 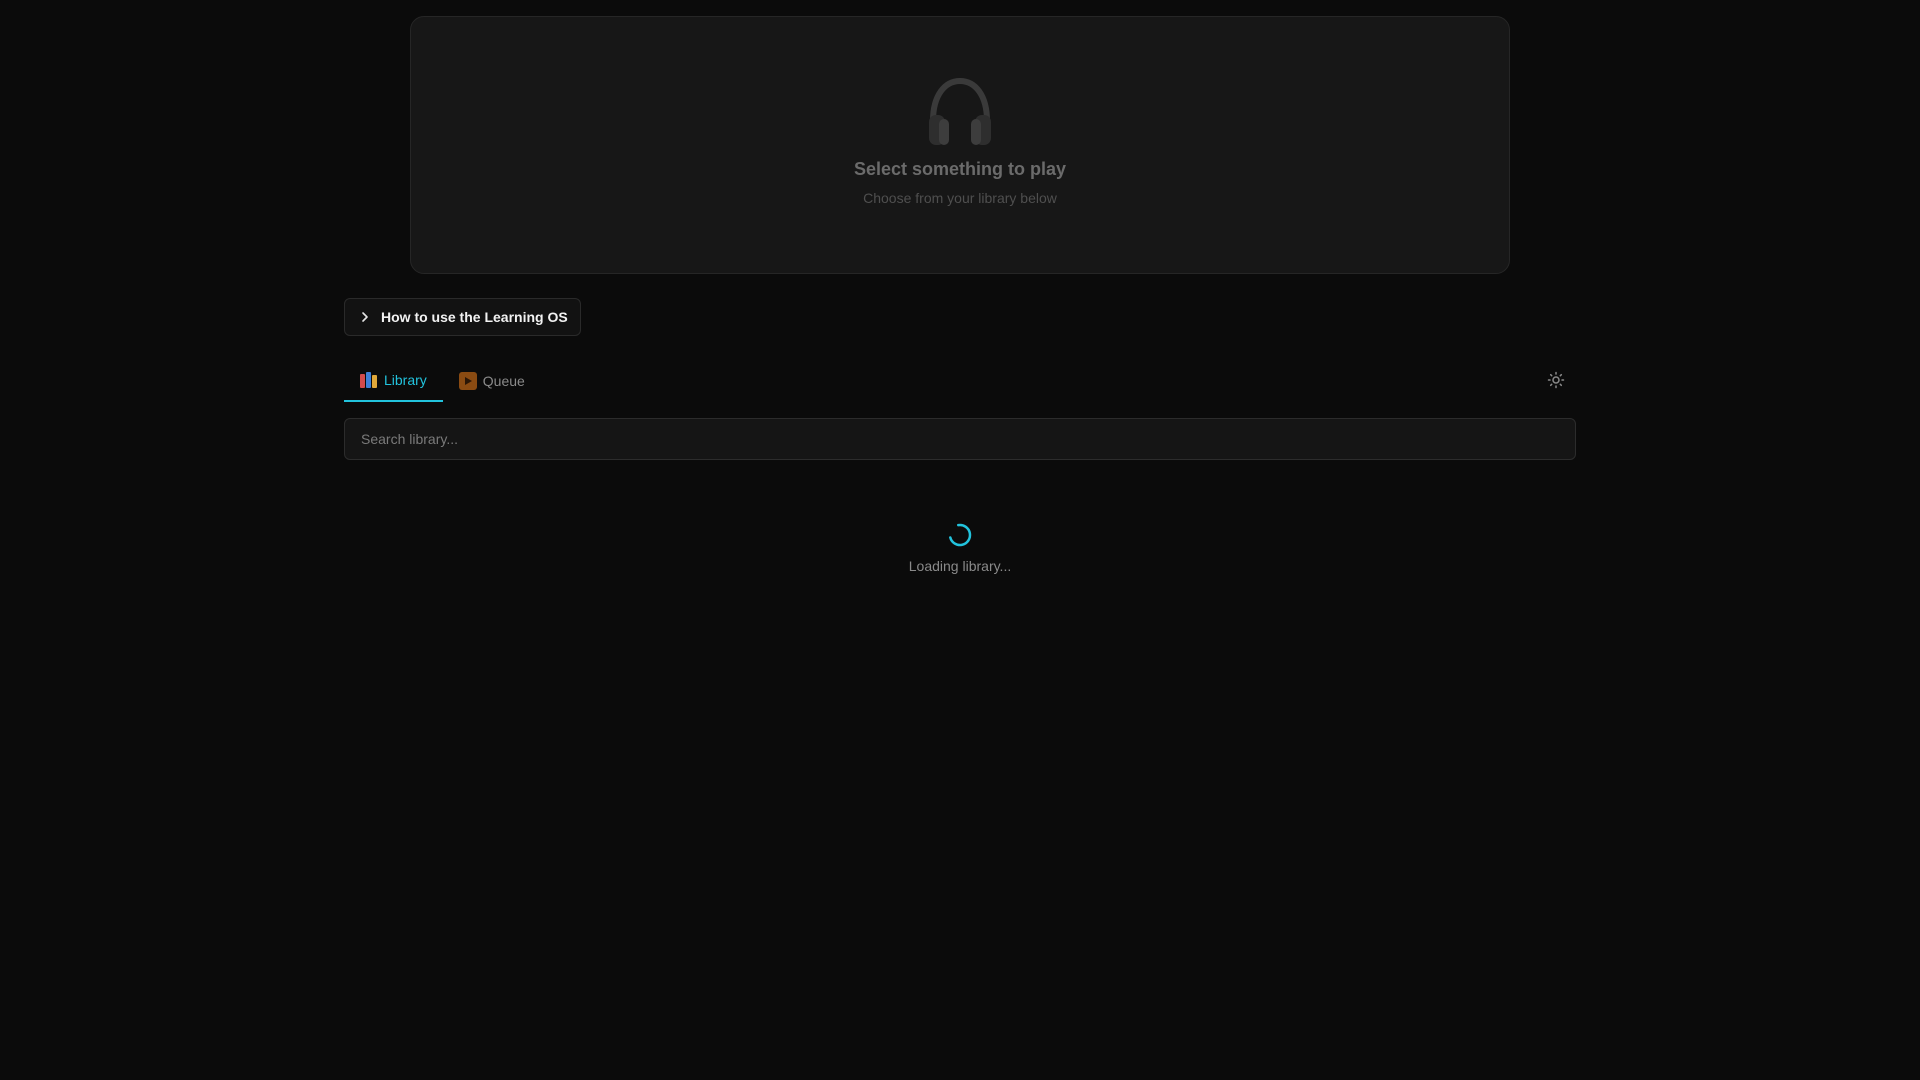 I want to click on play-button-icon, so click(x=467, y=381).